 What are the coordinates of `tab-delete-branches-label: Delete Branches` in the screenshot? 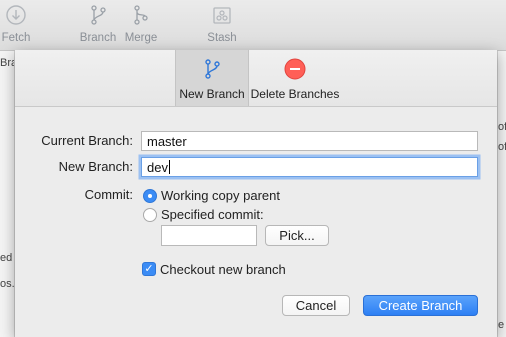 It's located at (295, 94).